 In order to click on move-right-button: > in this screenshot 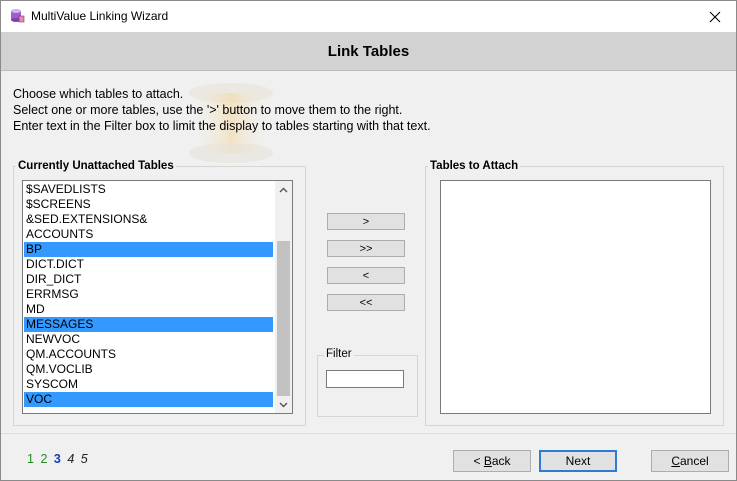, I will do `click(366, 221)`.